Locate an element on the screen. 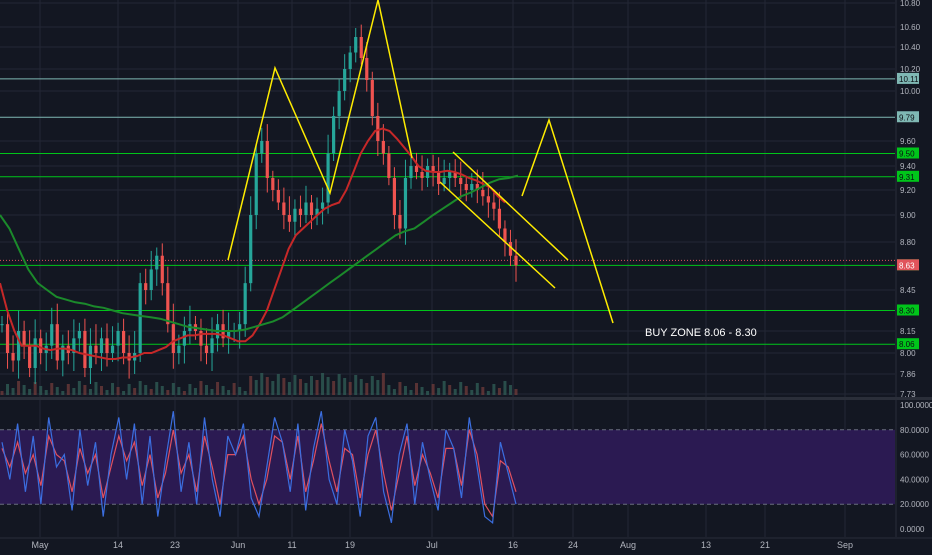 The height and width of the screenshot is (555, 932). time-tick-7: 16 is located at coordinates (513, 545).